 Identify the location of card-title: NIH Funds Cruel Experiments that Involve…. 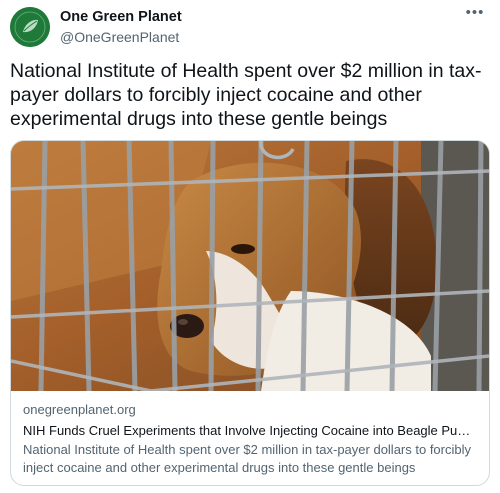
(250, 431).